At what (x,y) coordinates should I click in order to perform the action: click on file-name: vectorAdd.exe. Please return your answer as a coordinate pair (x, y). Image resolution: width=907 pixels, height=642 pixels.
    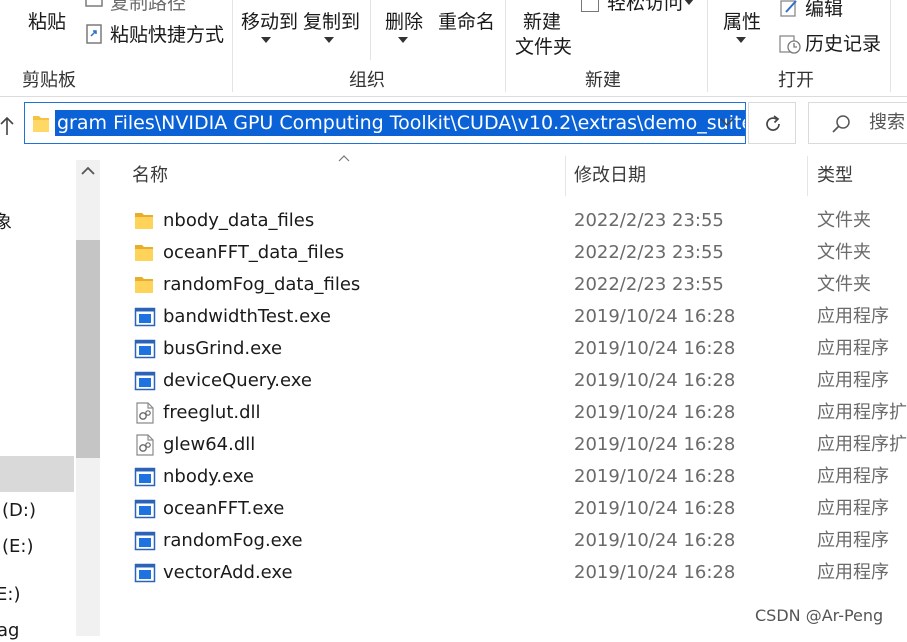
    Looking at the image, I should click on (228, 573).